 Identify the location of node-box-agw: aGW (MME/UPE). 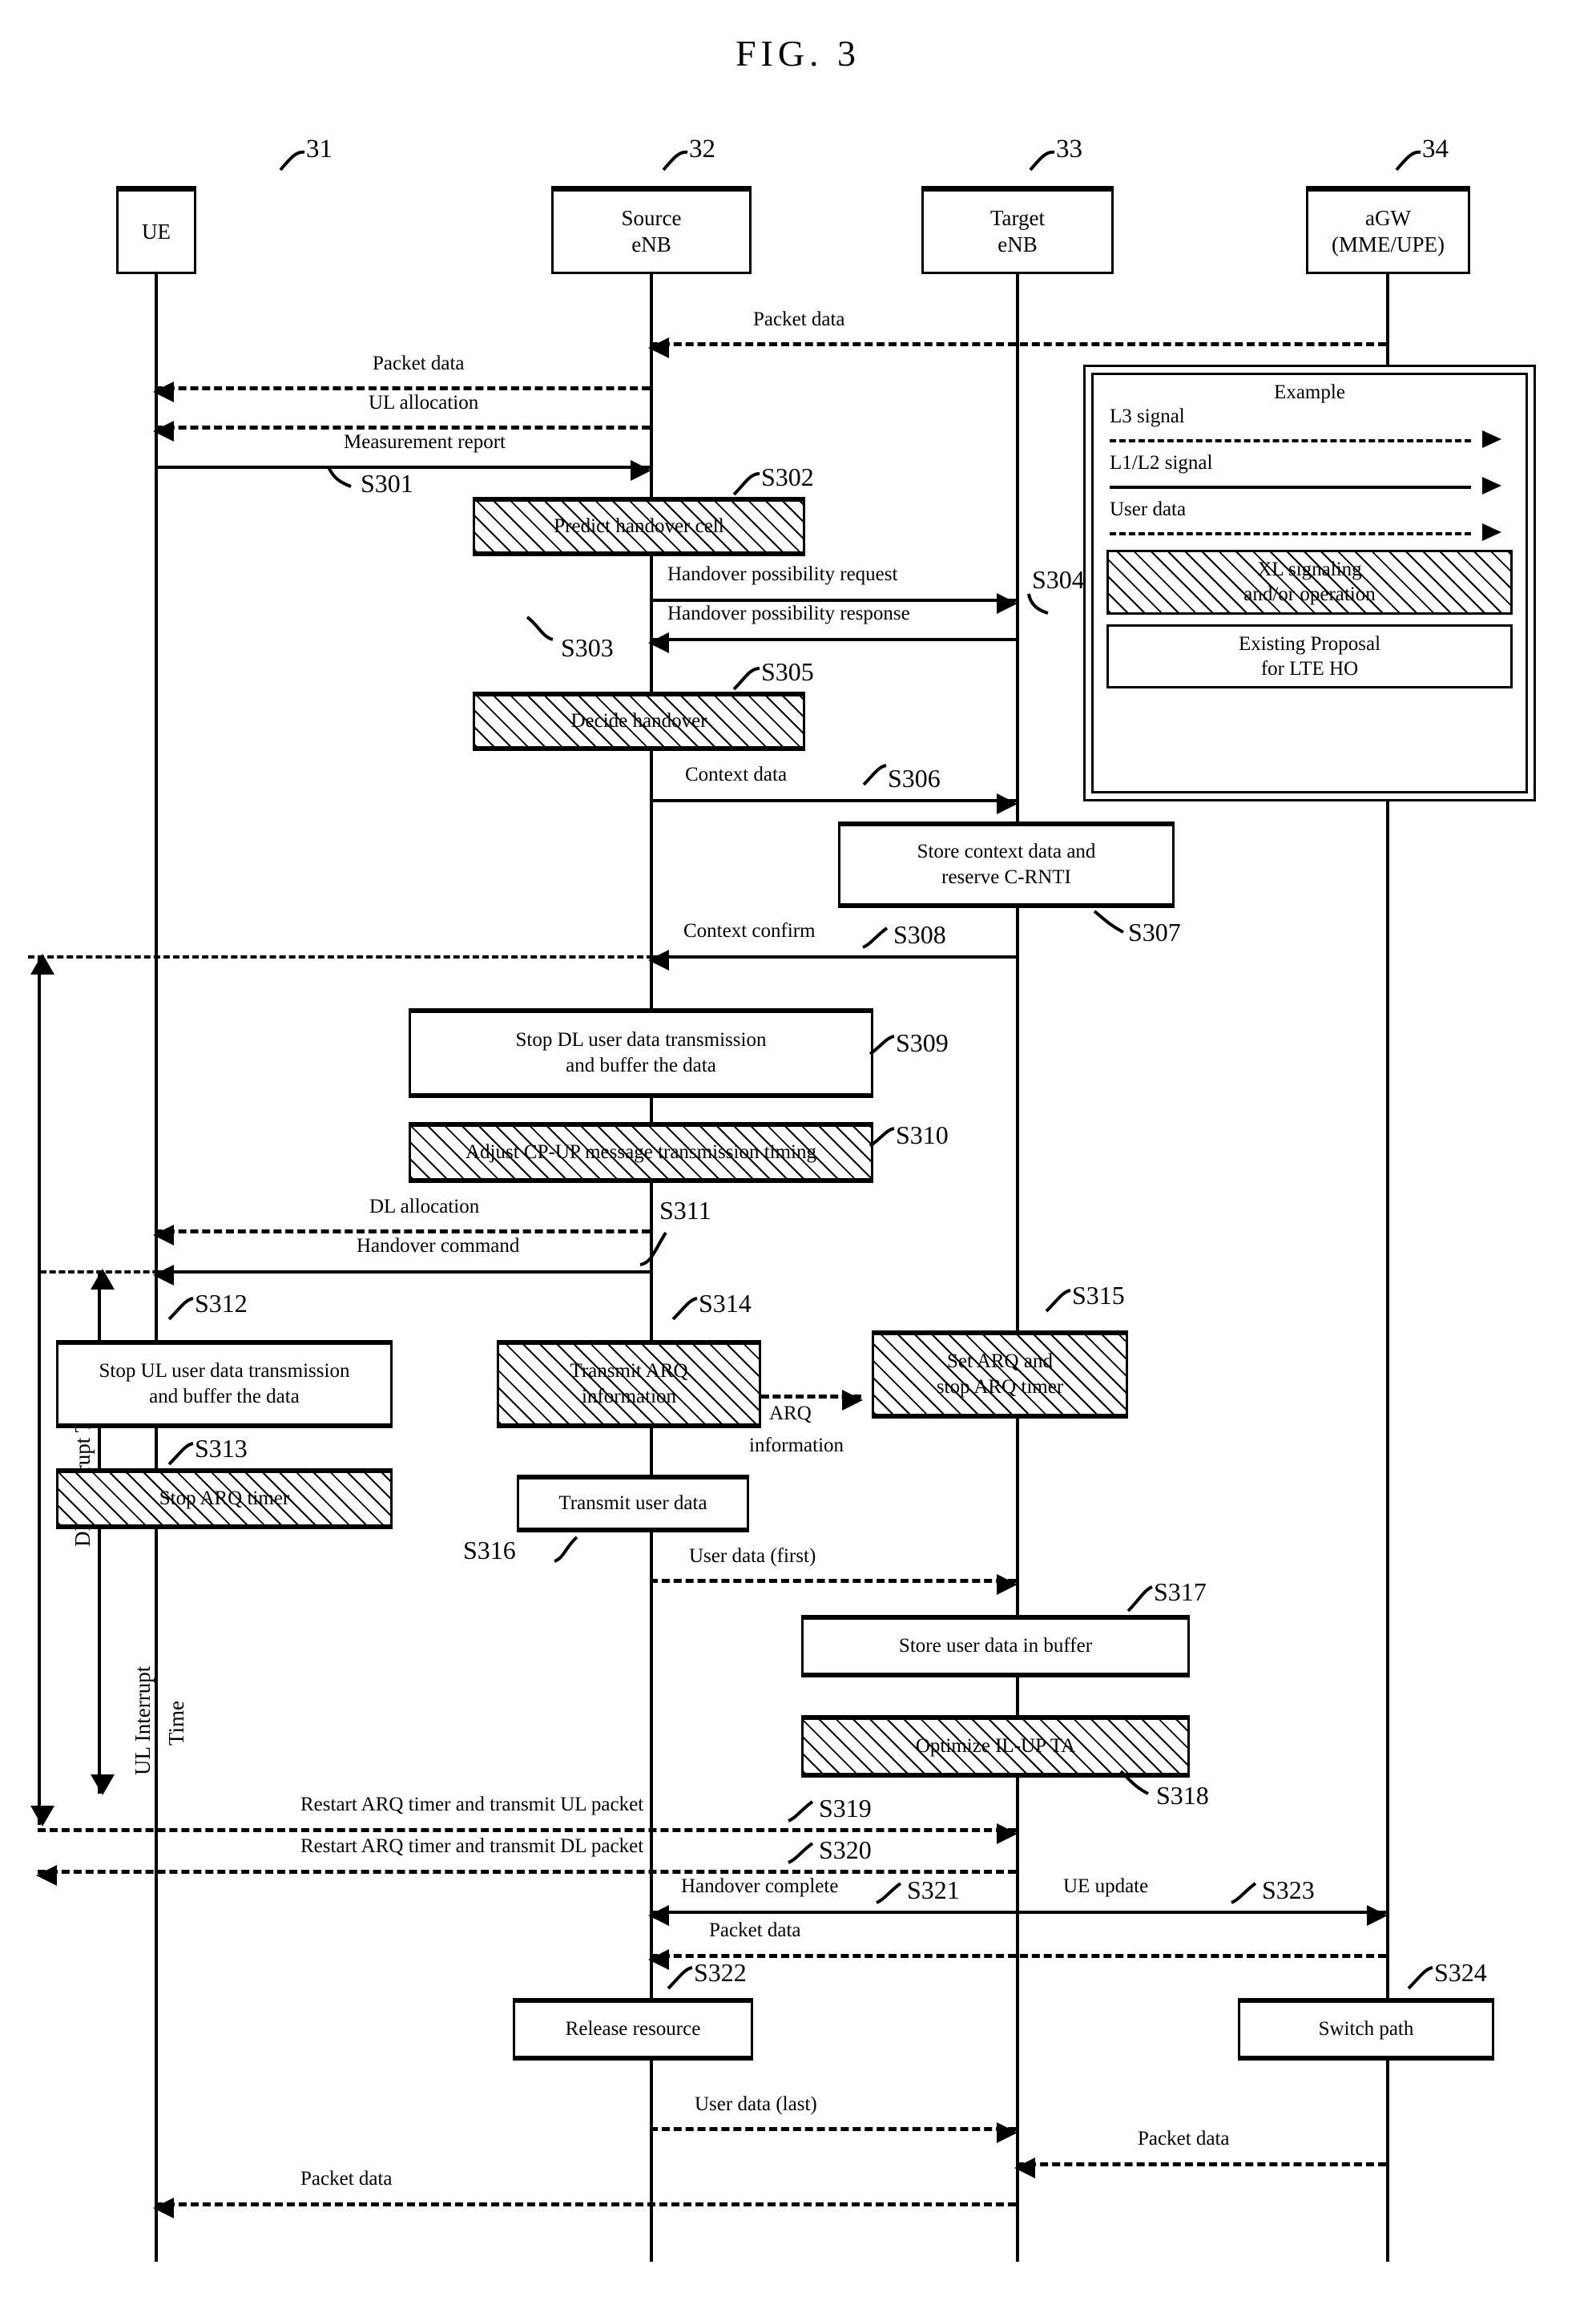
(1388, 230).